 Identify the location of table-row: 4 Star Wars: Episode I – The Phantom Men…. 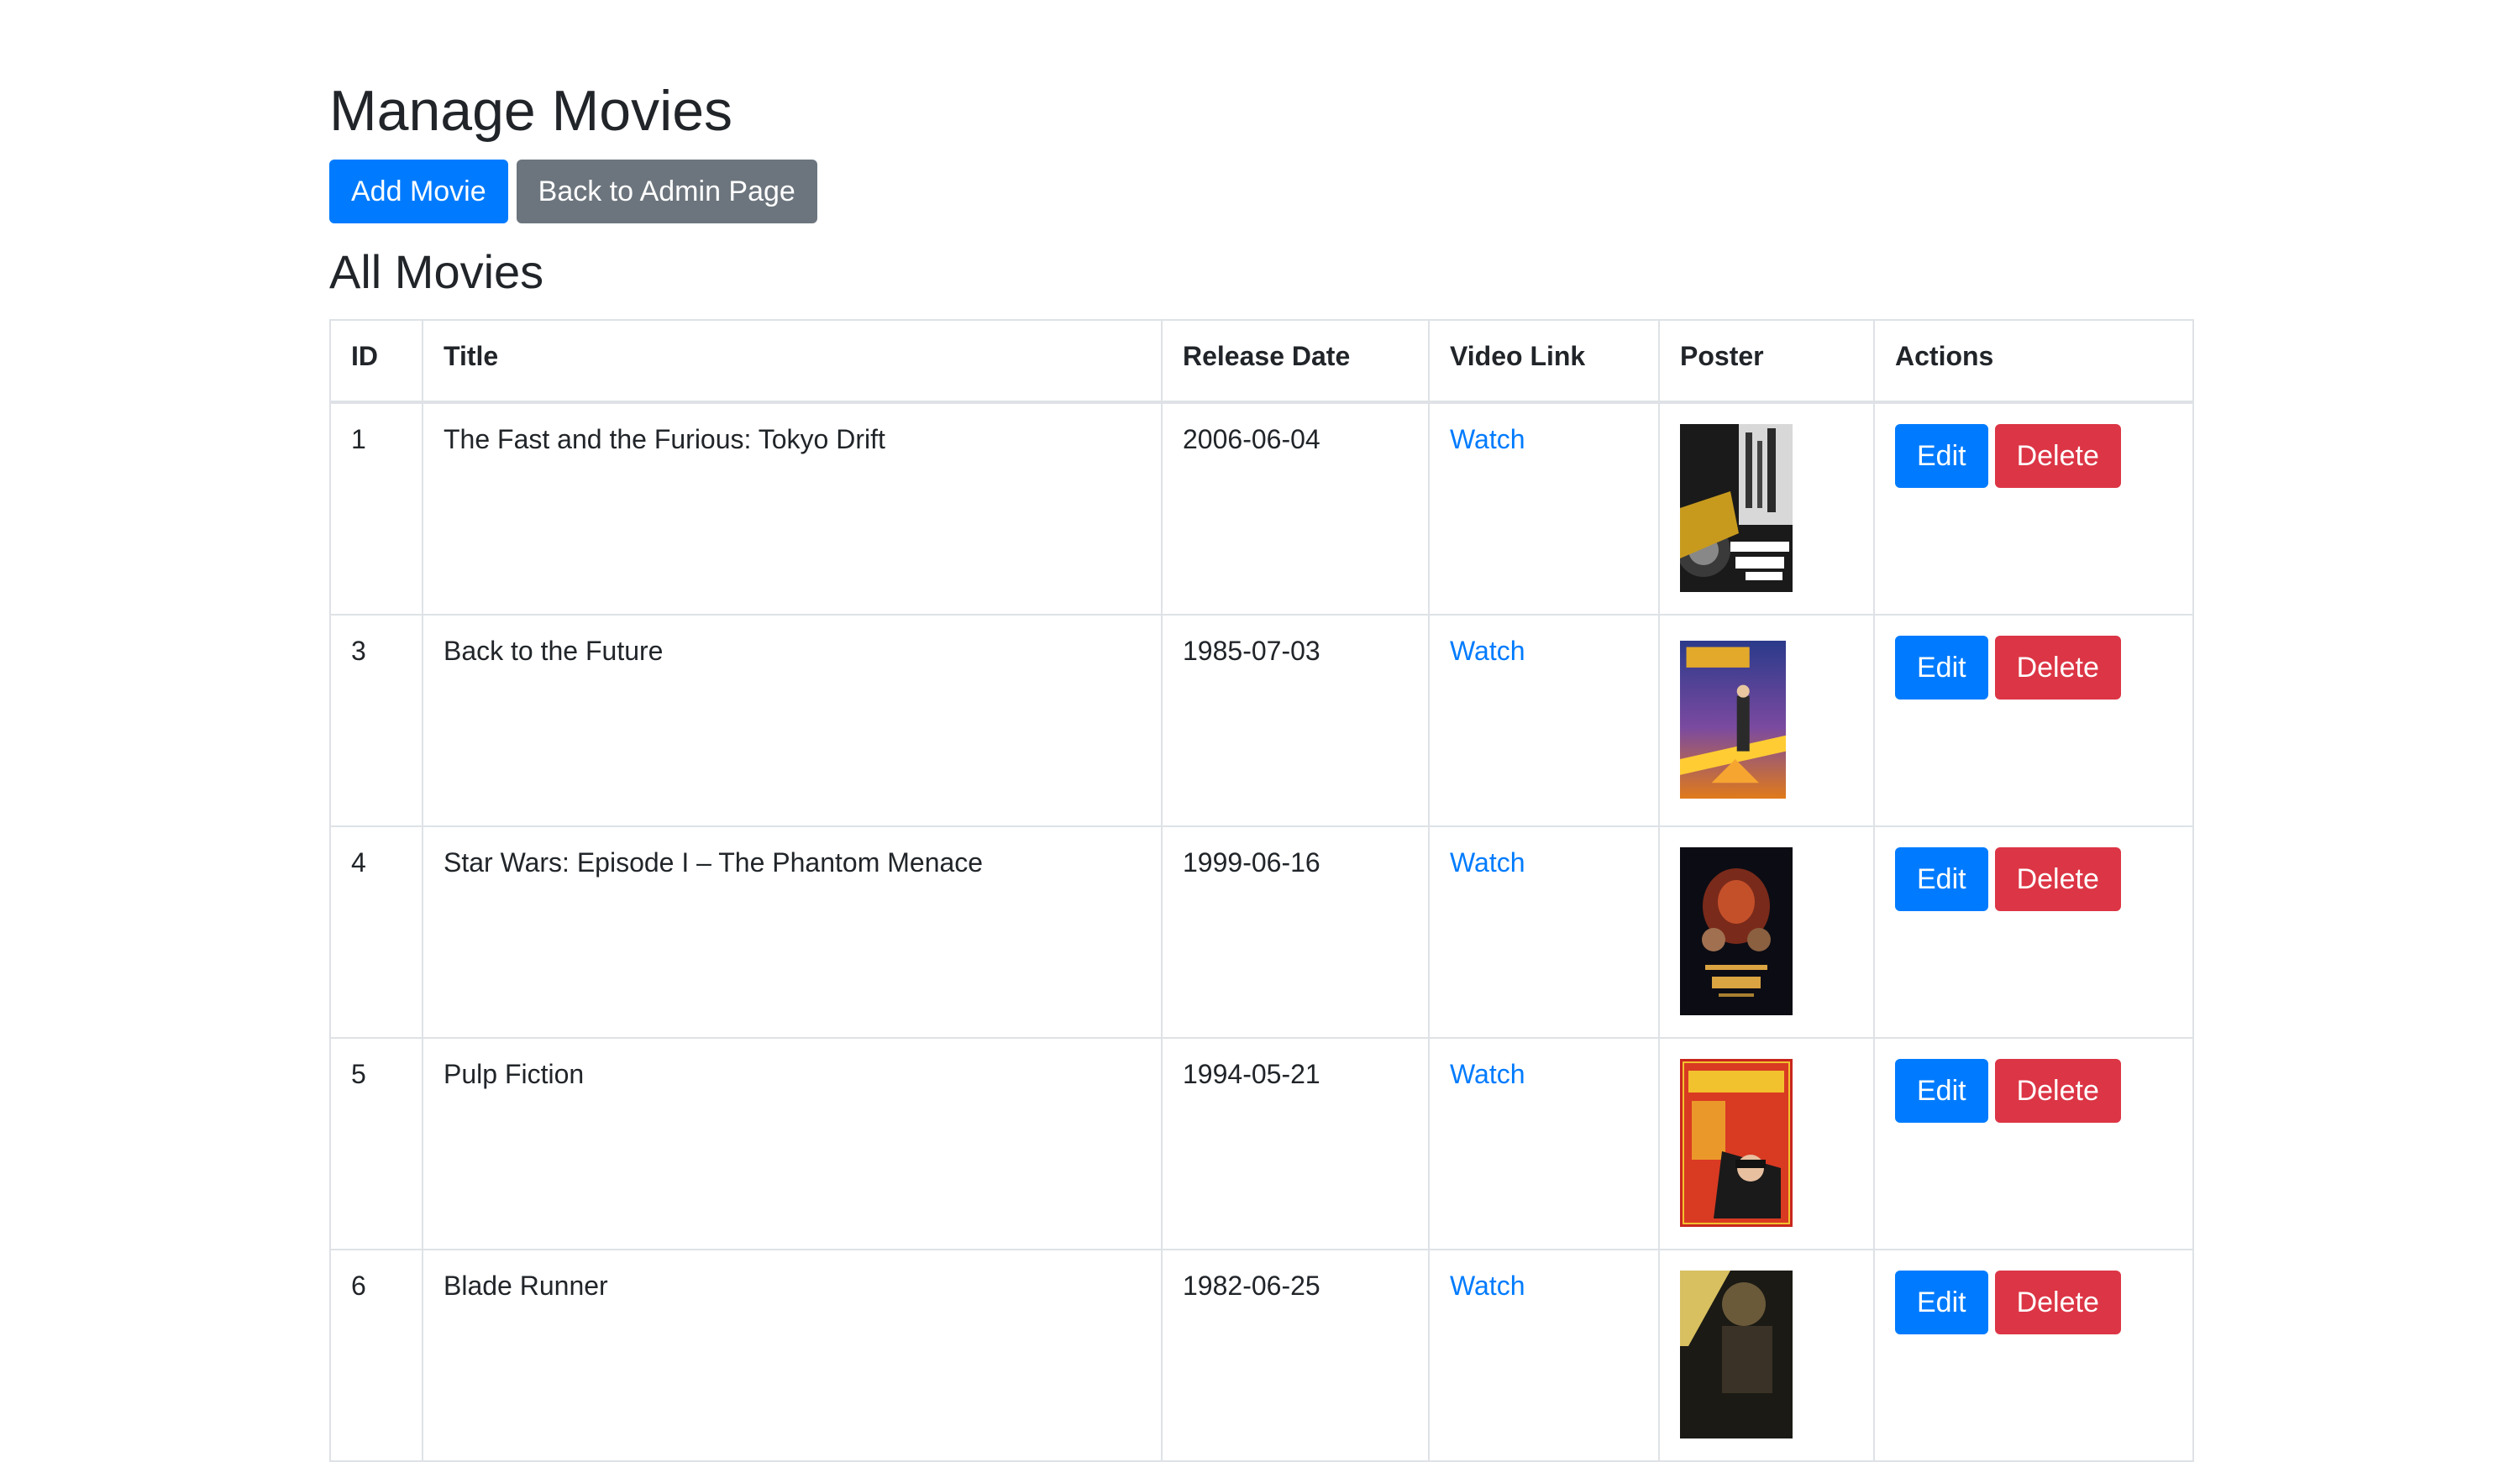
(1261, 932).